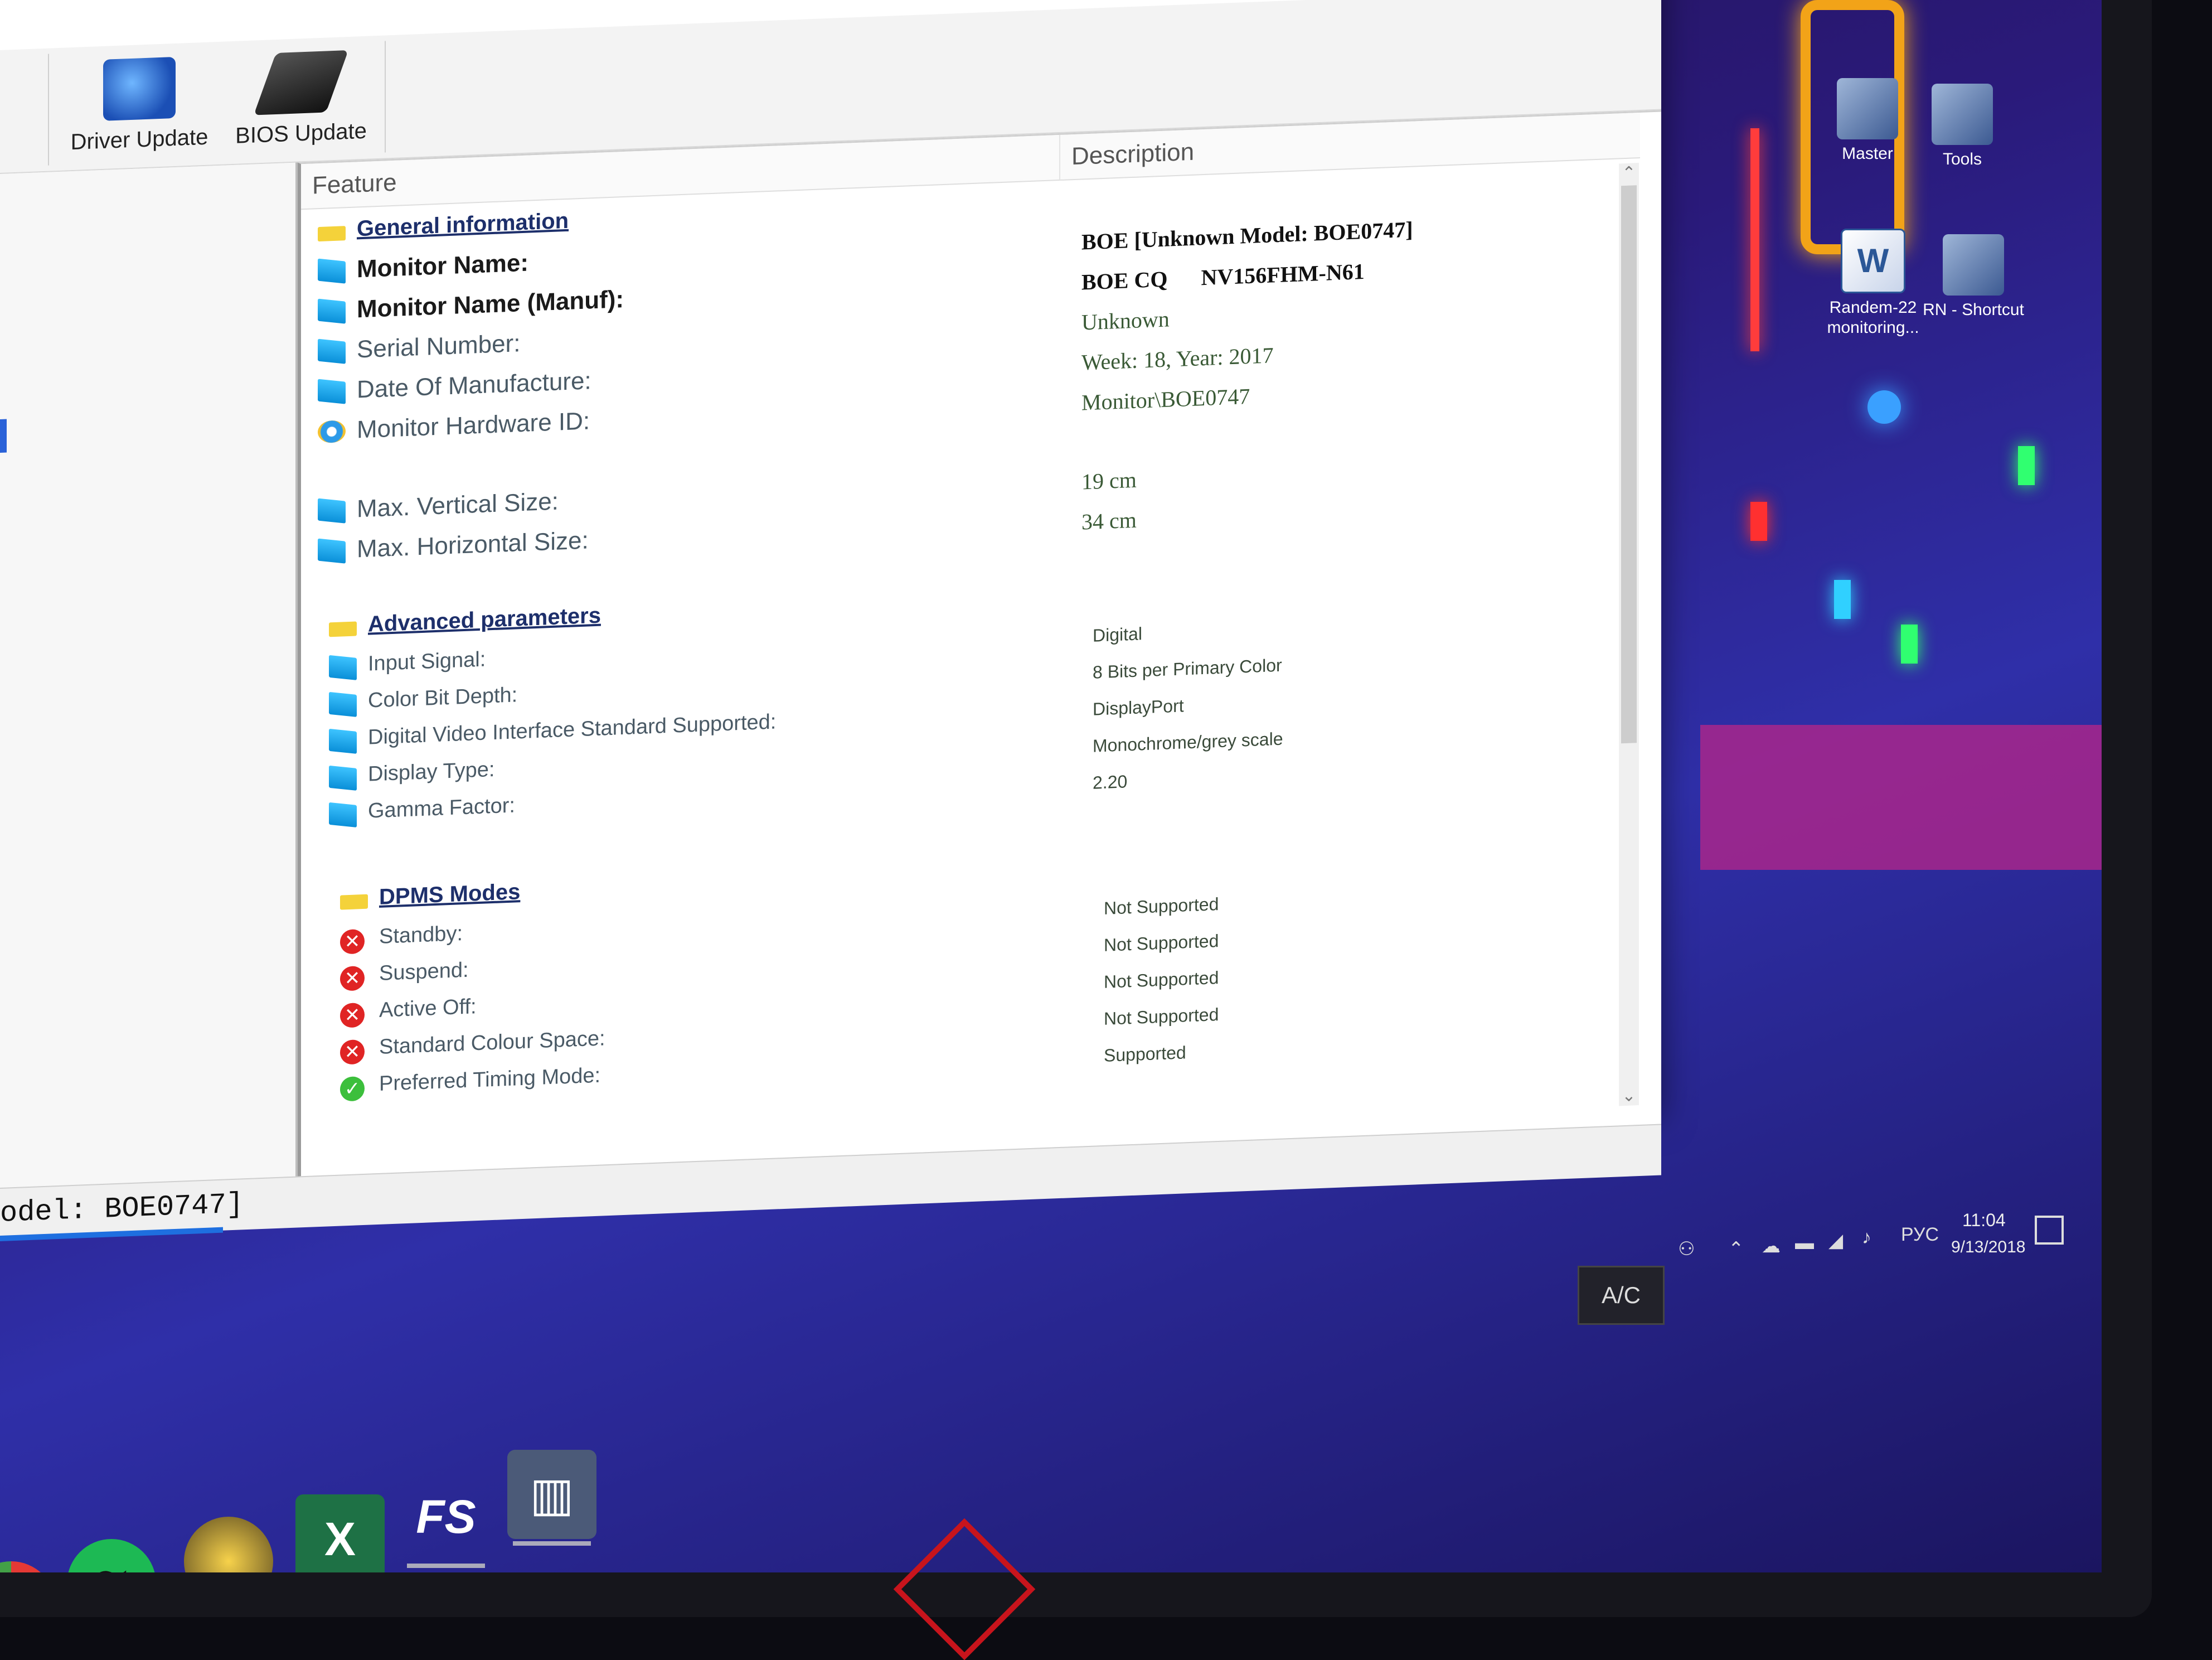  Describe the element at coordinates (2049, 1230) in the screenshot. I see `action-center-icon` at that location.